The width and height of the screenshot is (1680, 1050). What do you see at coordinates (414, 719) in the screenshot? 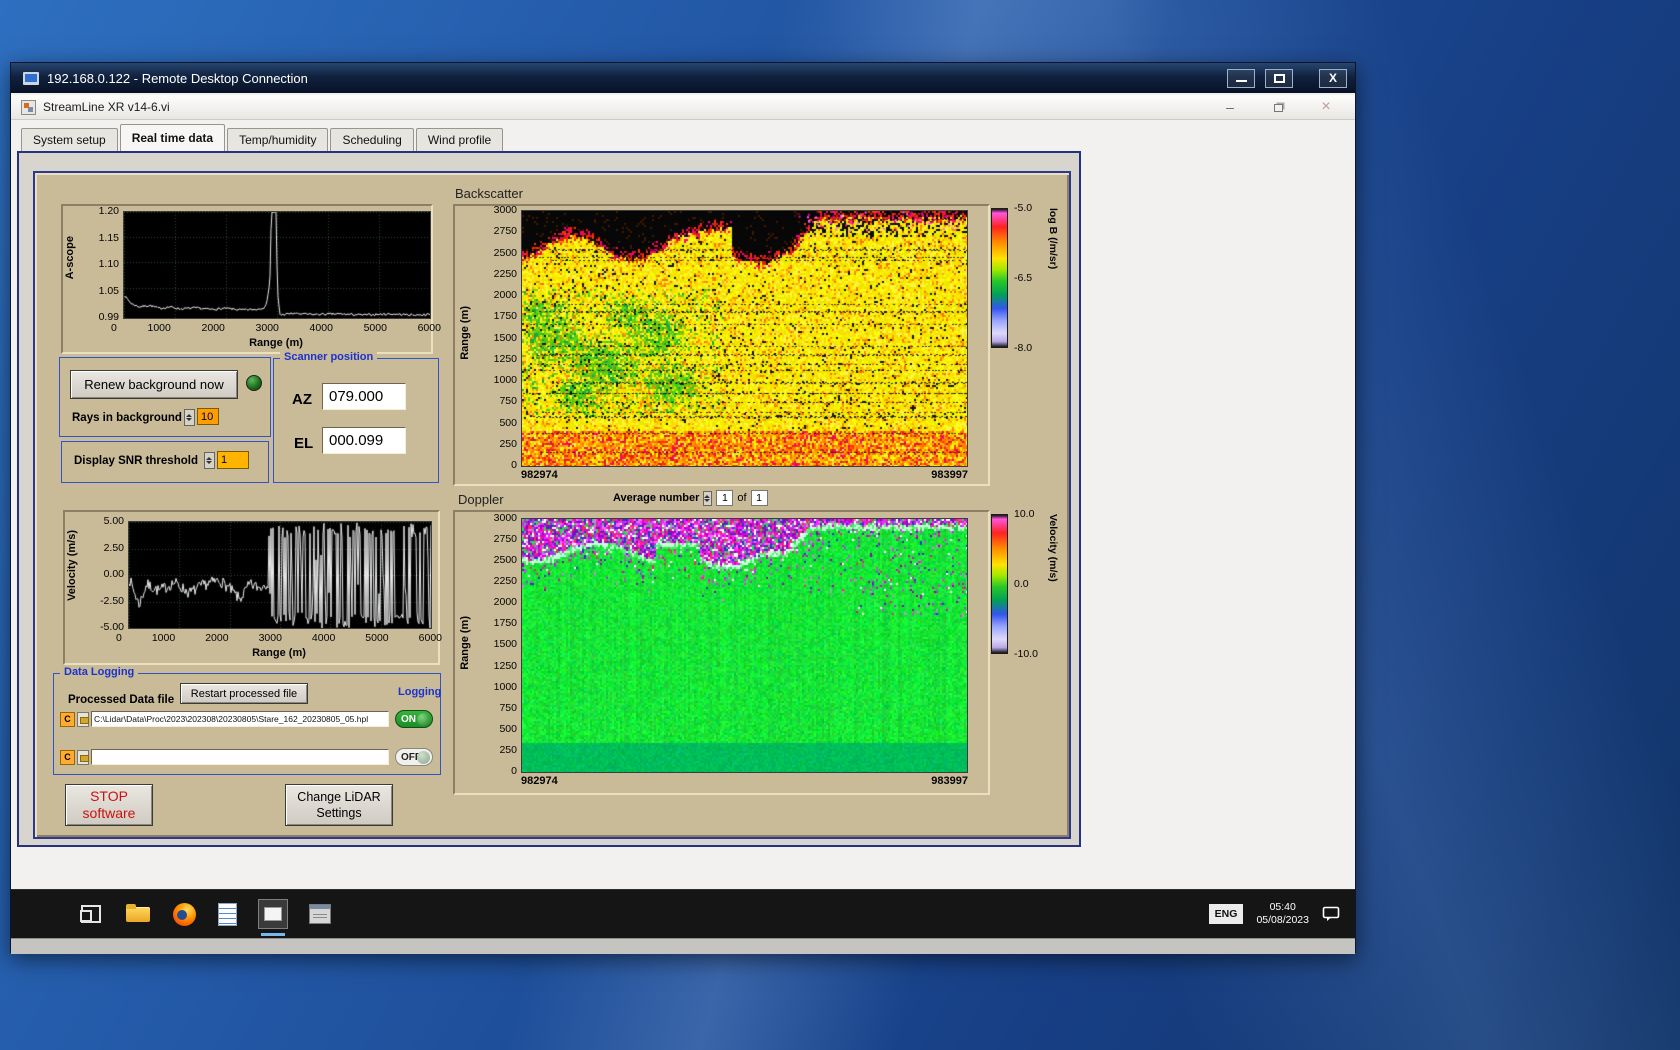
I see `processed-logging-toggle: ON` at bounding box center [414, 719].